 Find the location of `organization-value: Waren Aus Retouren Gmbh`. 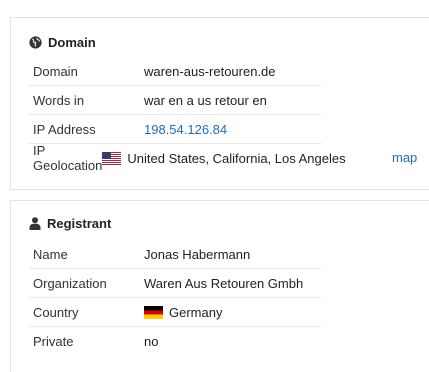

organization-value: Waren Aus Retouren Gmbh is located at coordinates (224, 283).